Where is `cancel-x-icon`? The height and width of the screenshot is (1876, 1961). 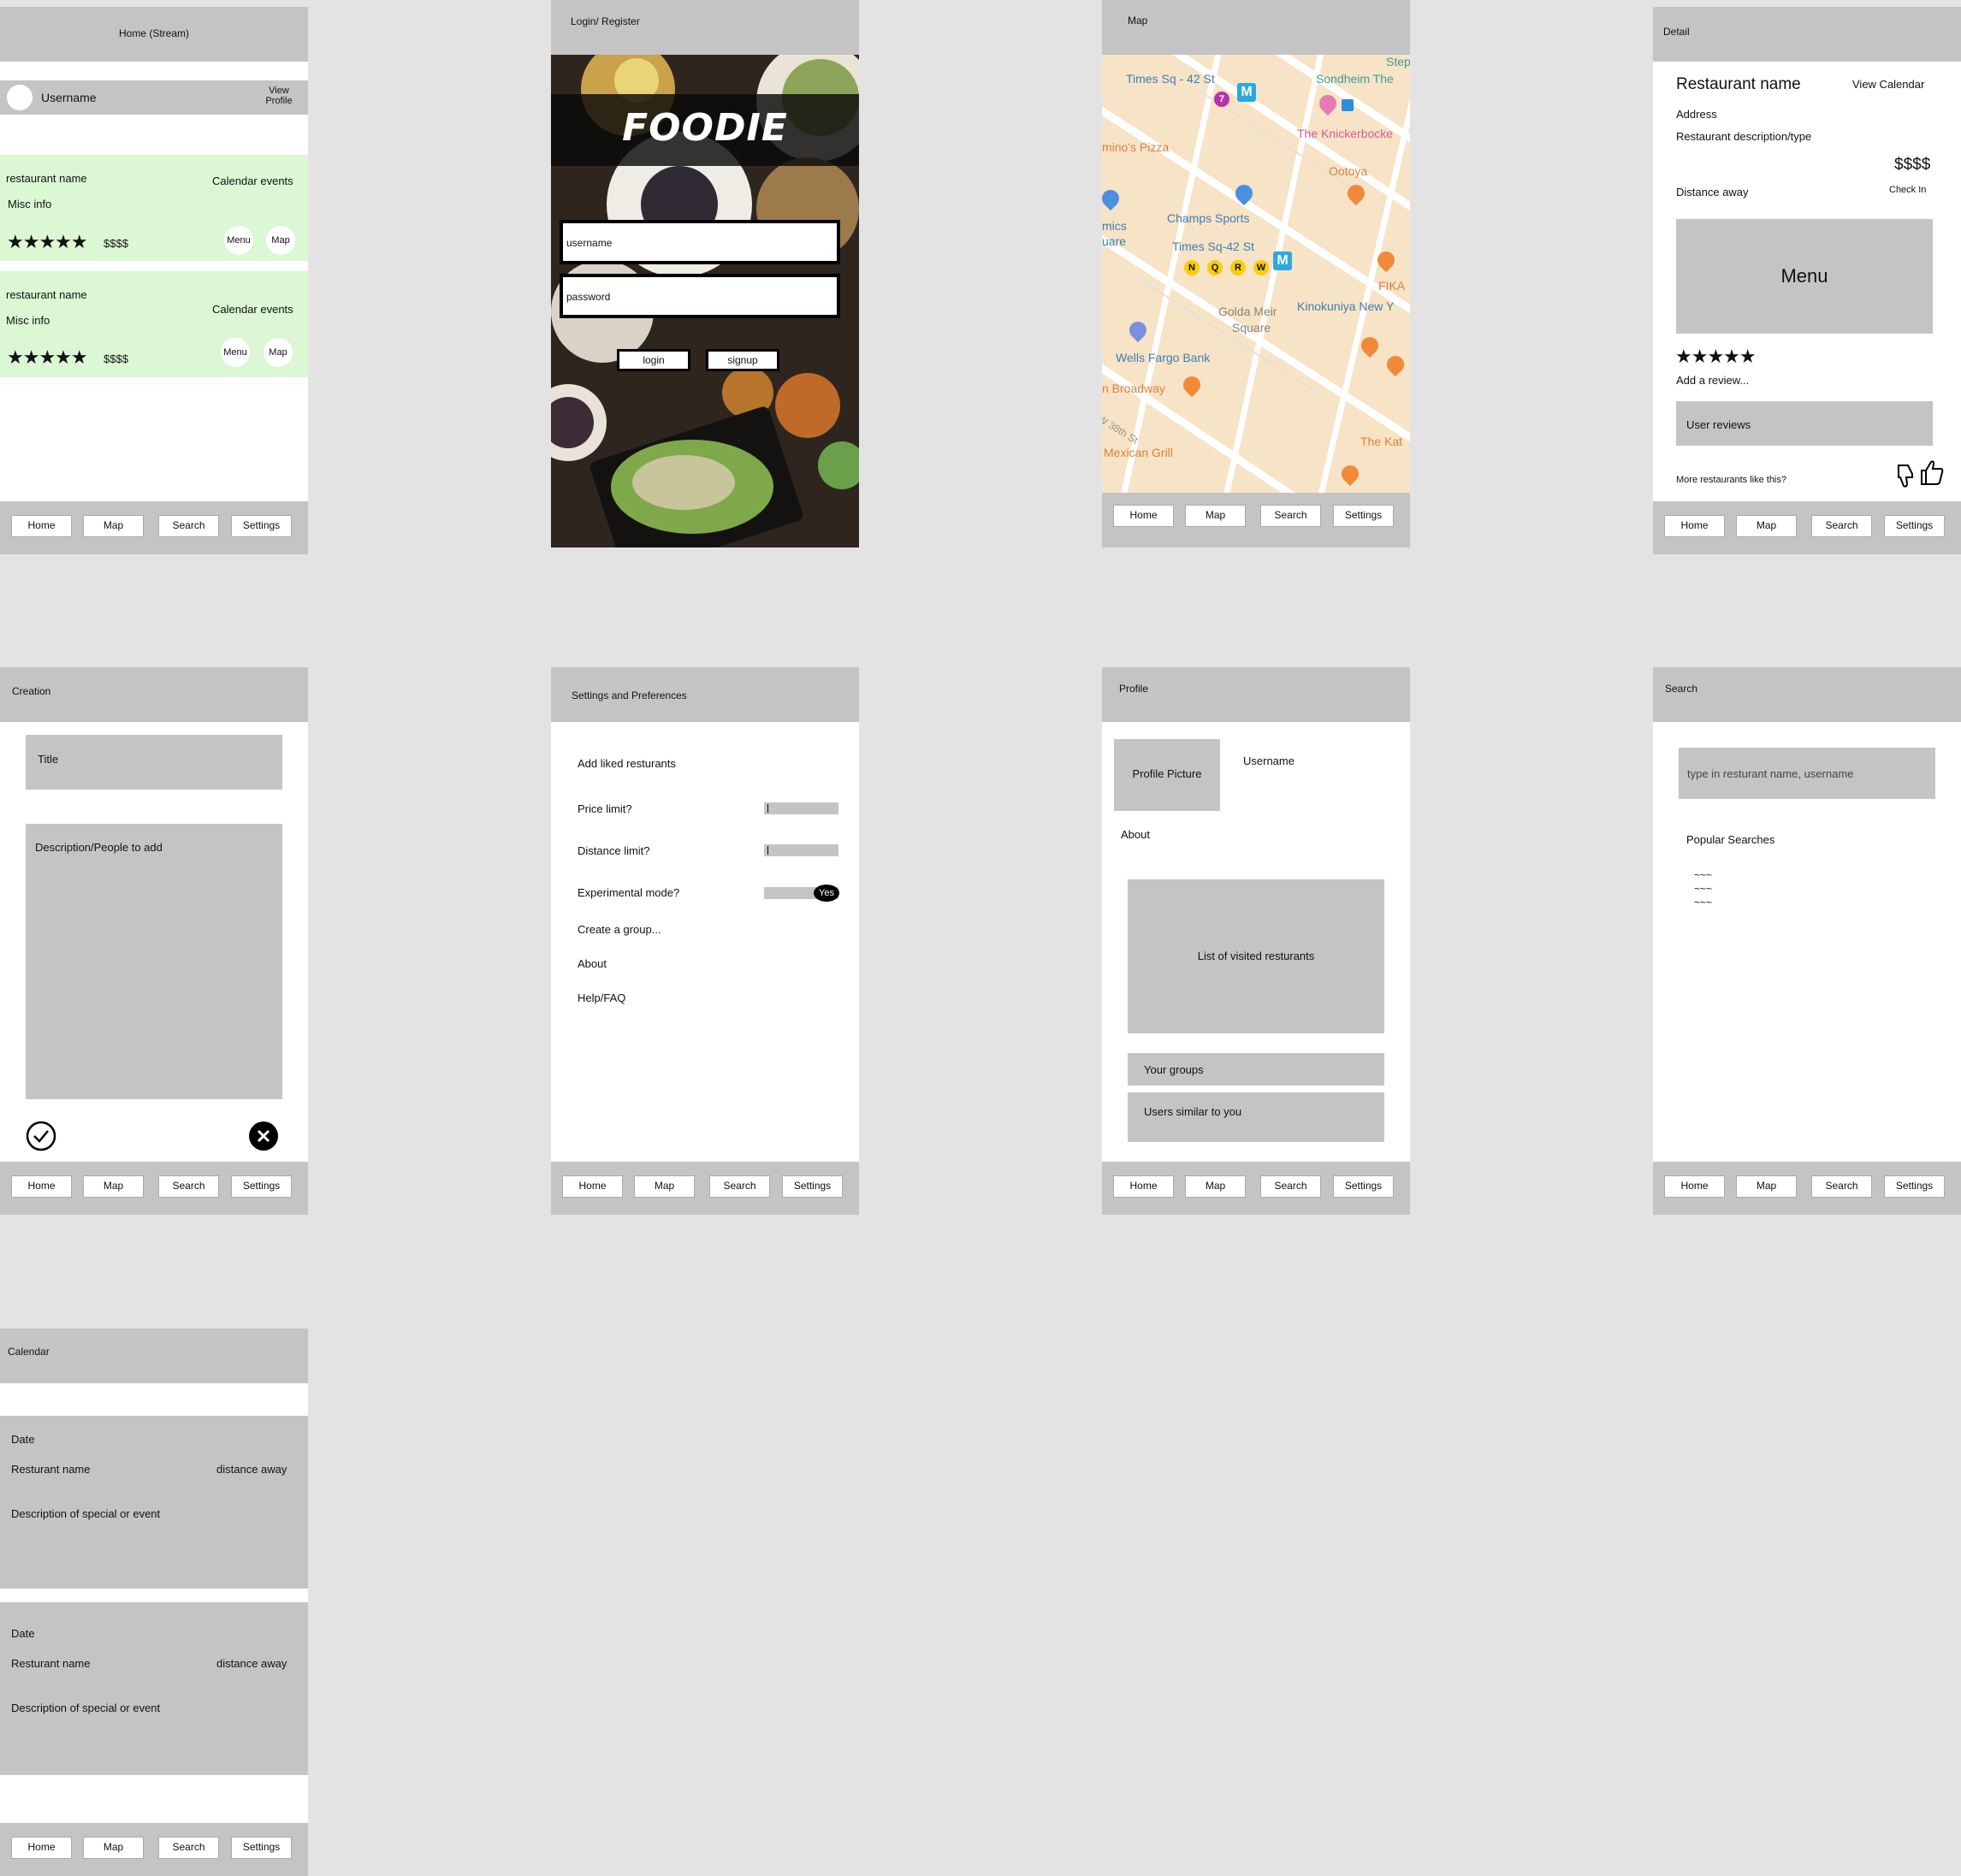 cancel-x-icon is located at coordinates (263, 1136).